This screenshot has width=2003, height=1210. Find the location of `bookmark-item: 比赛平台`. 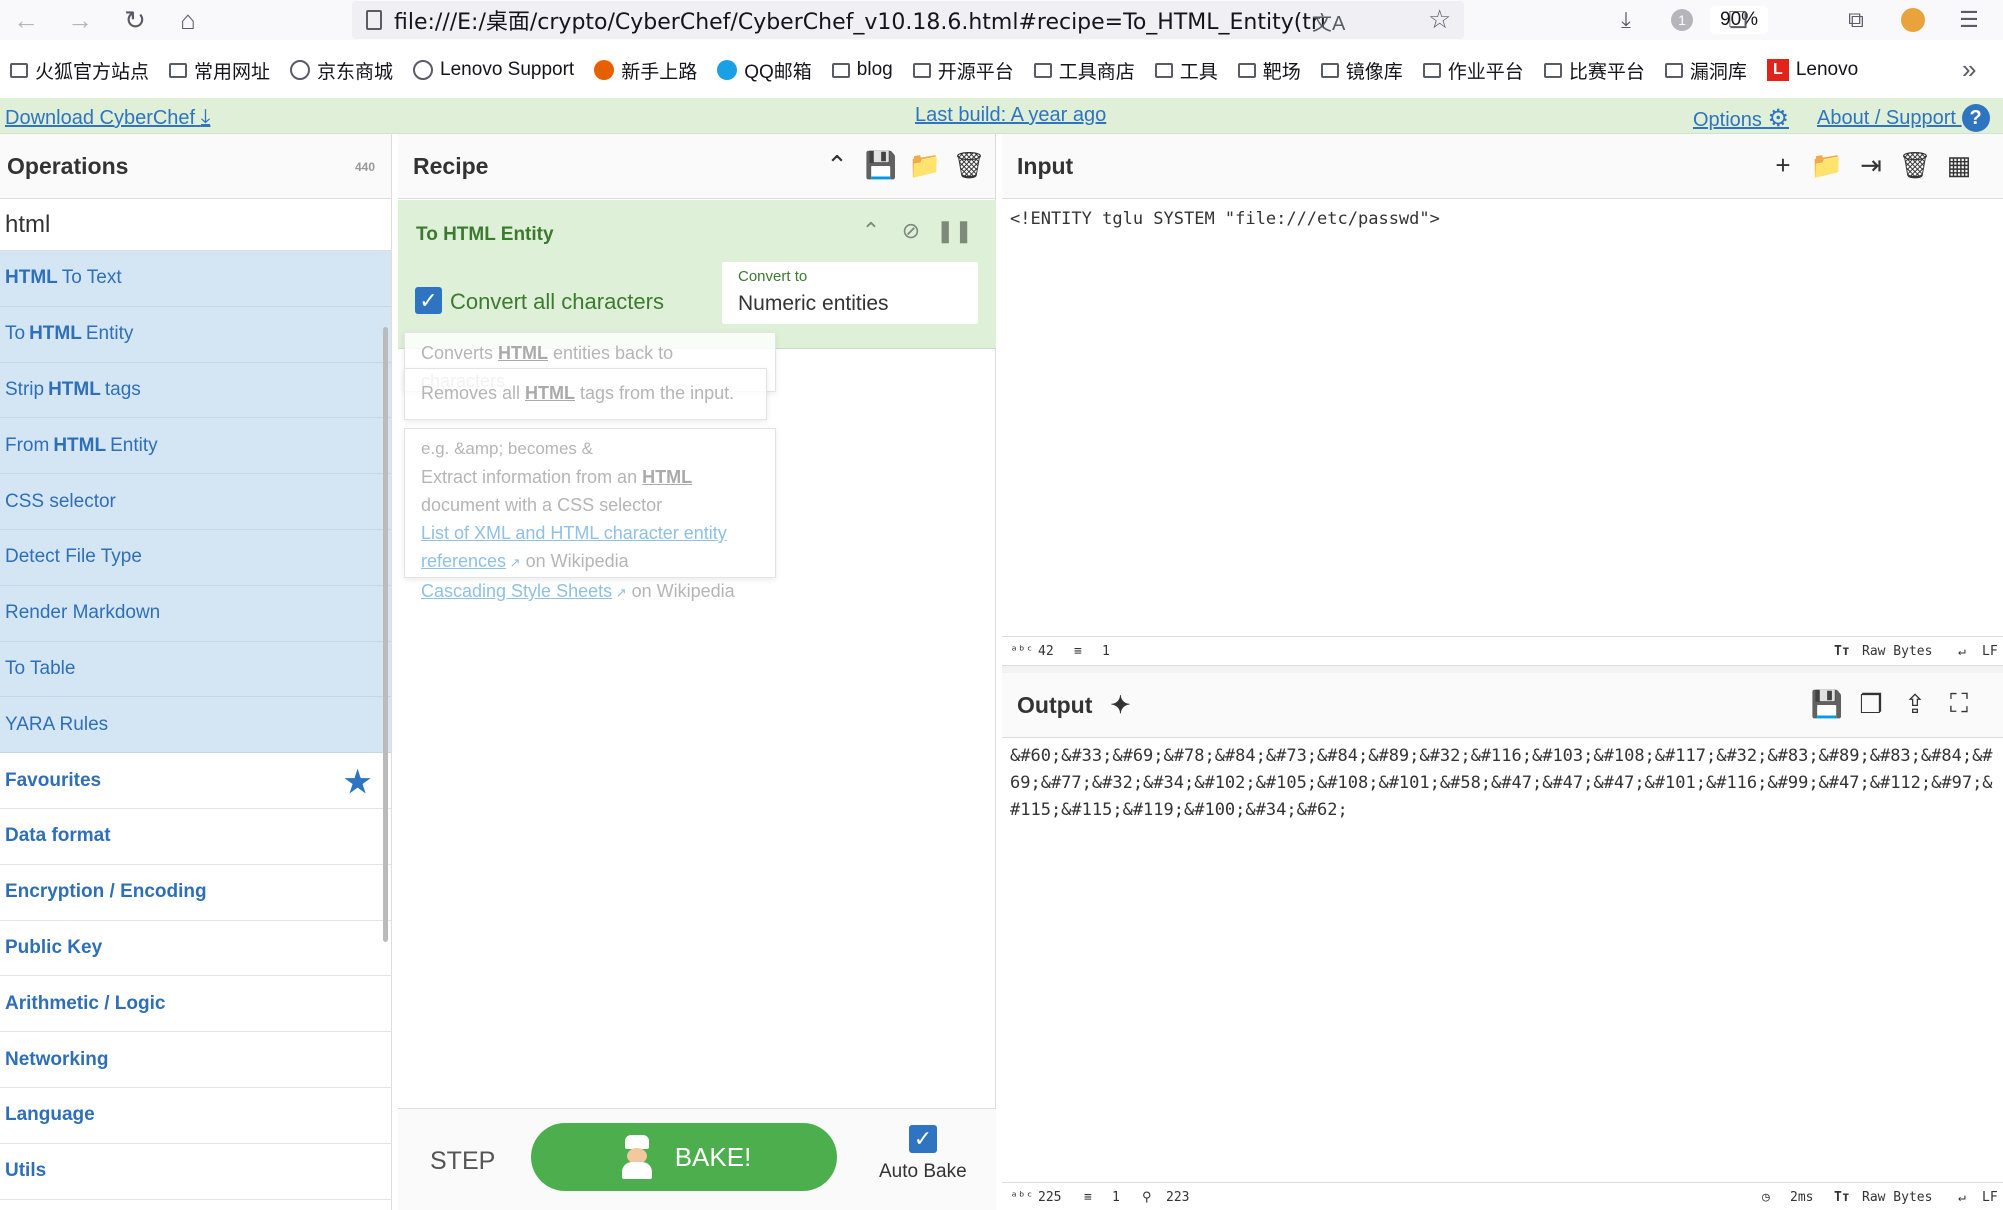

bookmark-item: 比赛平台 is located at coordinates (1594, 70).